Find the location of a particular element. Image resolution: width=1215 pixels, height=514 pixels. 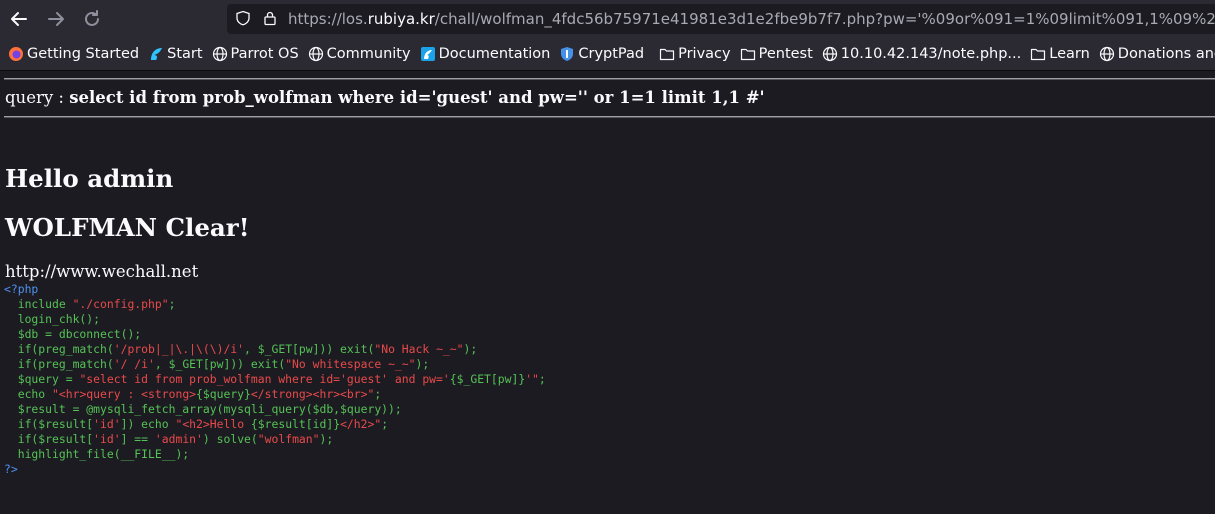

bookmark-item: Parrot OS is located at coordinates (255, 54).